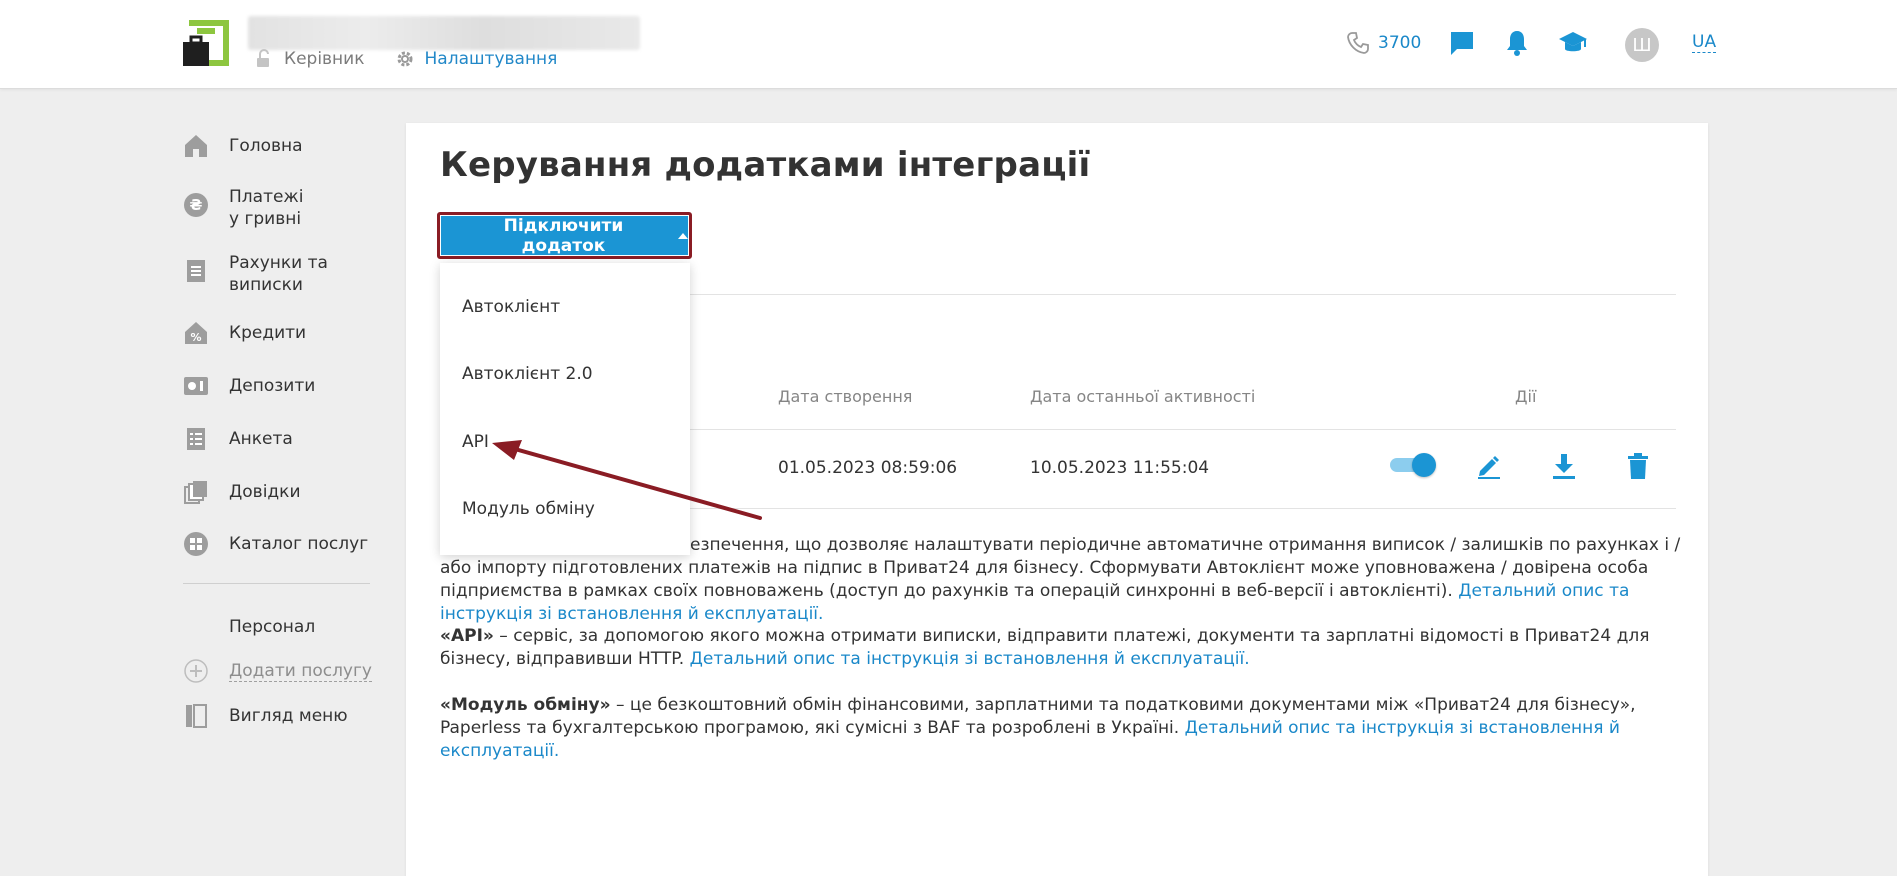 Image resolution: width=1897 pixels, height=876 pixels. I want to click on role-label: Керівник, so click(324, 59).